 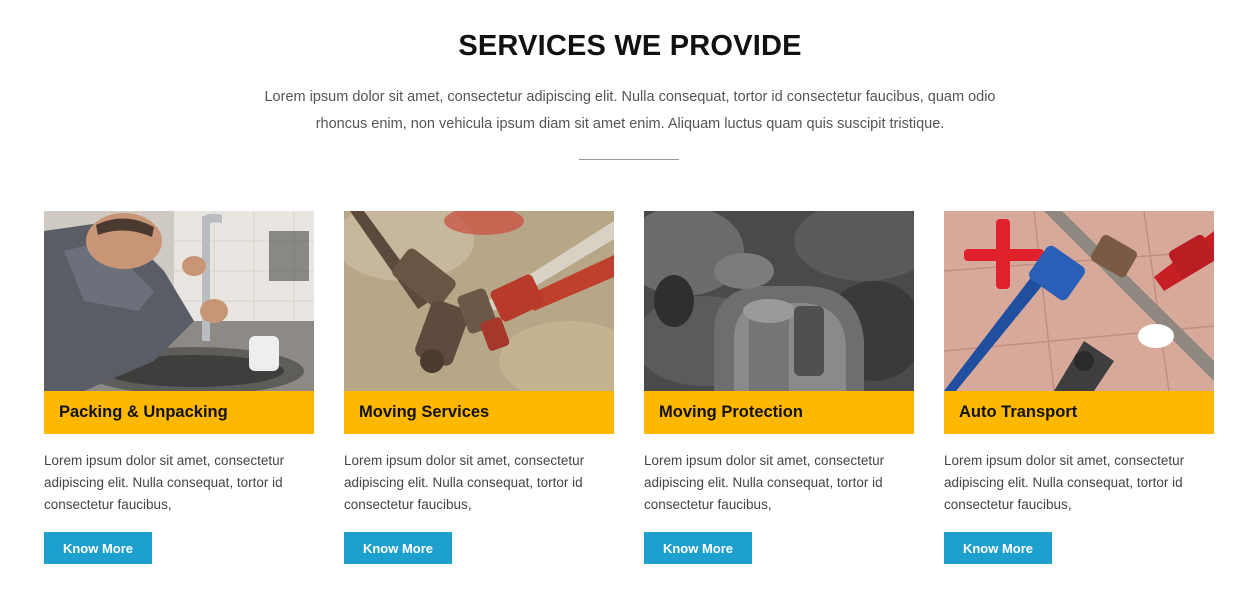 I want to click on plumber-fixing-faucet-photo, so click(x=179, y=301).